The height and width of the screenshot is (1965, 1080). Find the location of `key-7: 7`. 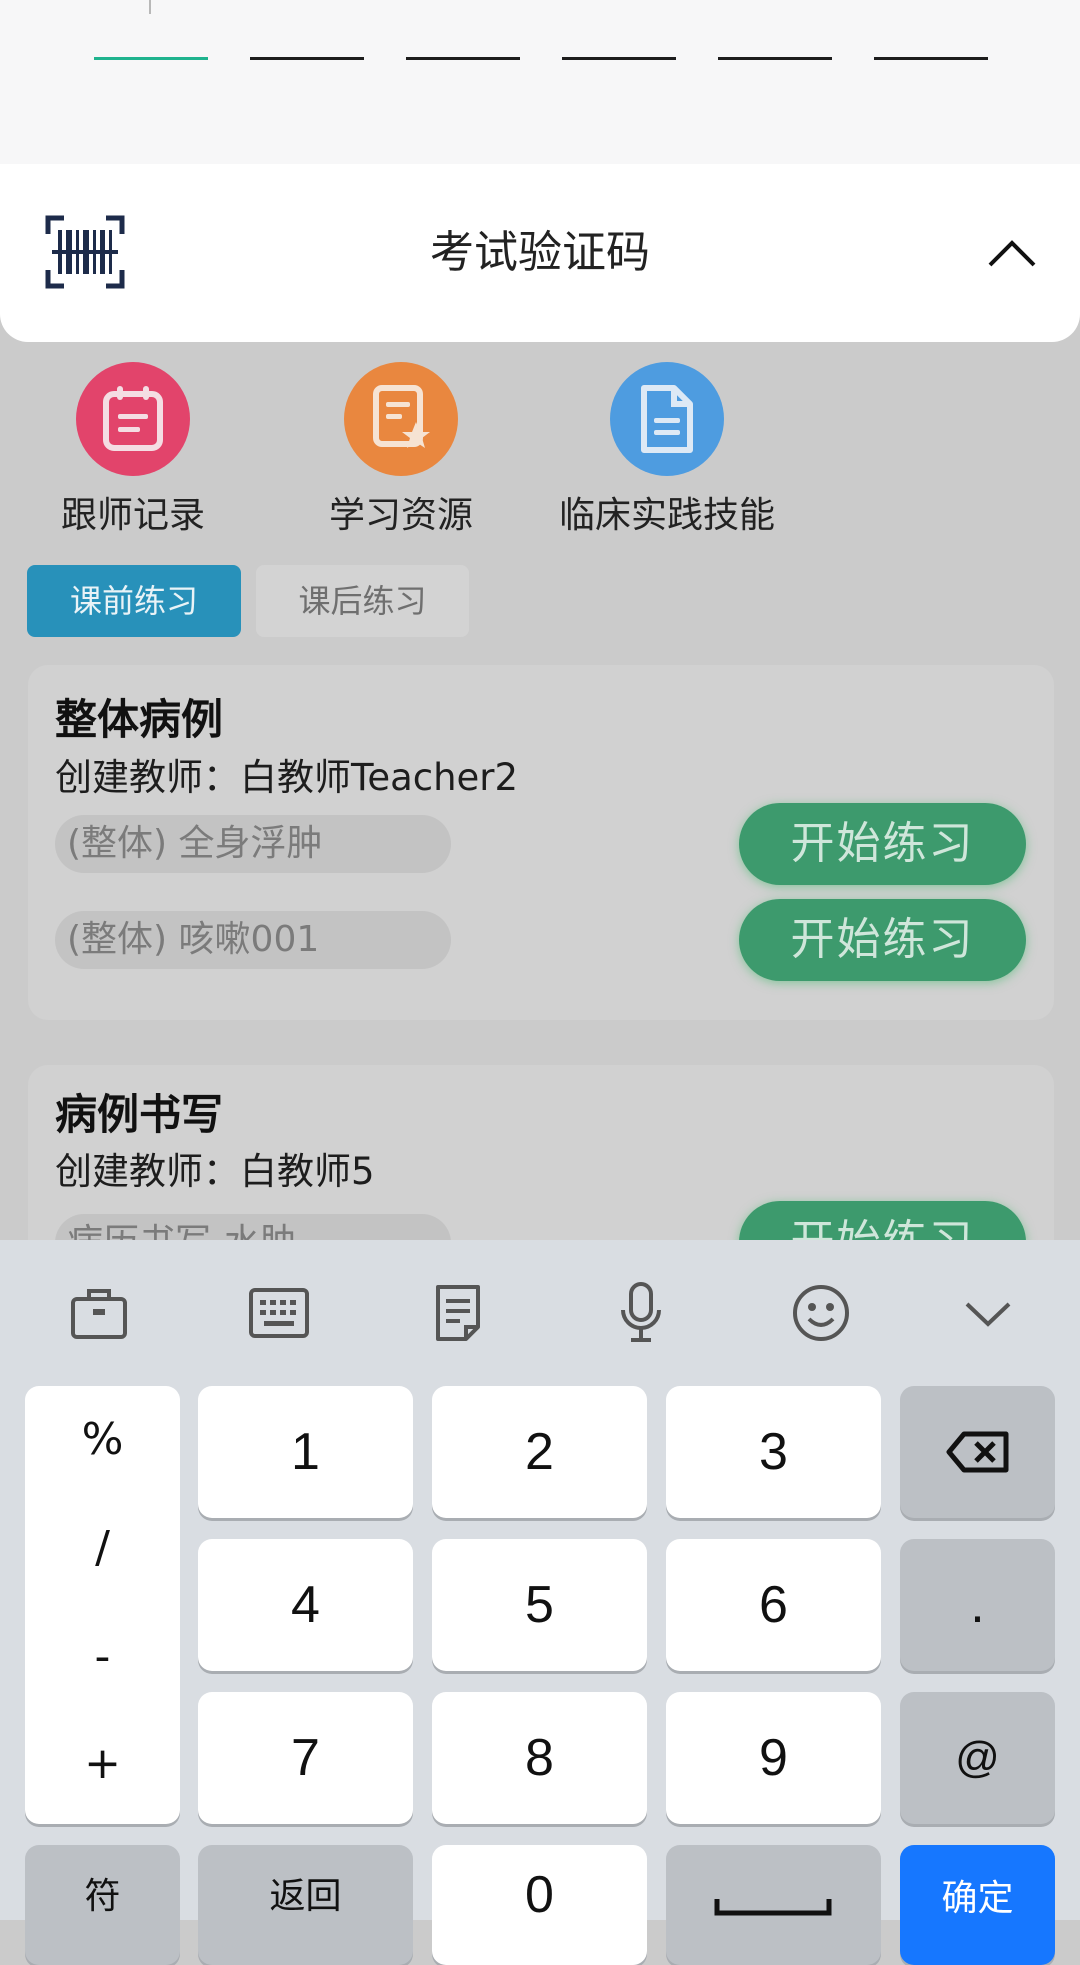

key-7: 7 is located at coordinates (305, 1758).